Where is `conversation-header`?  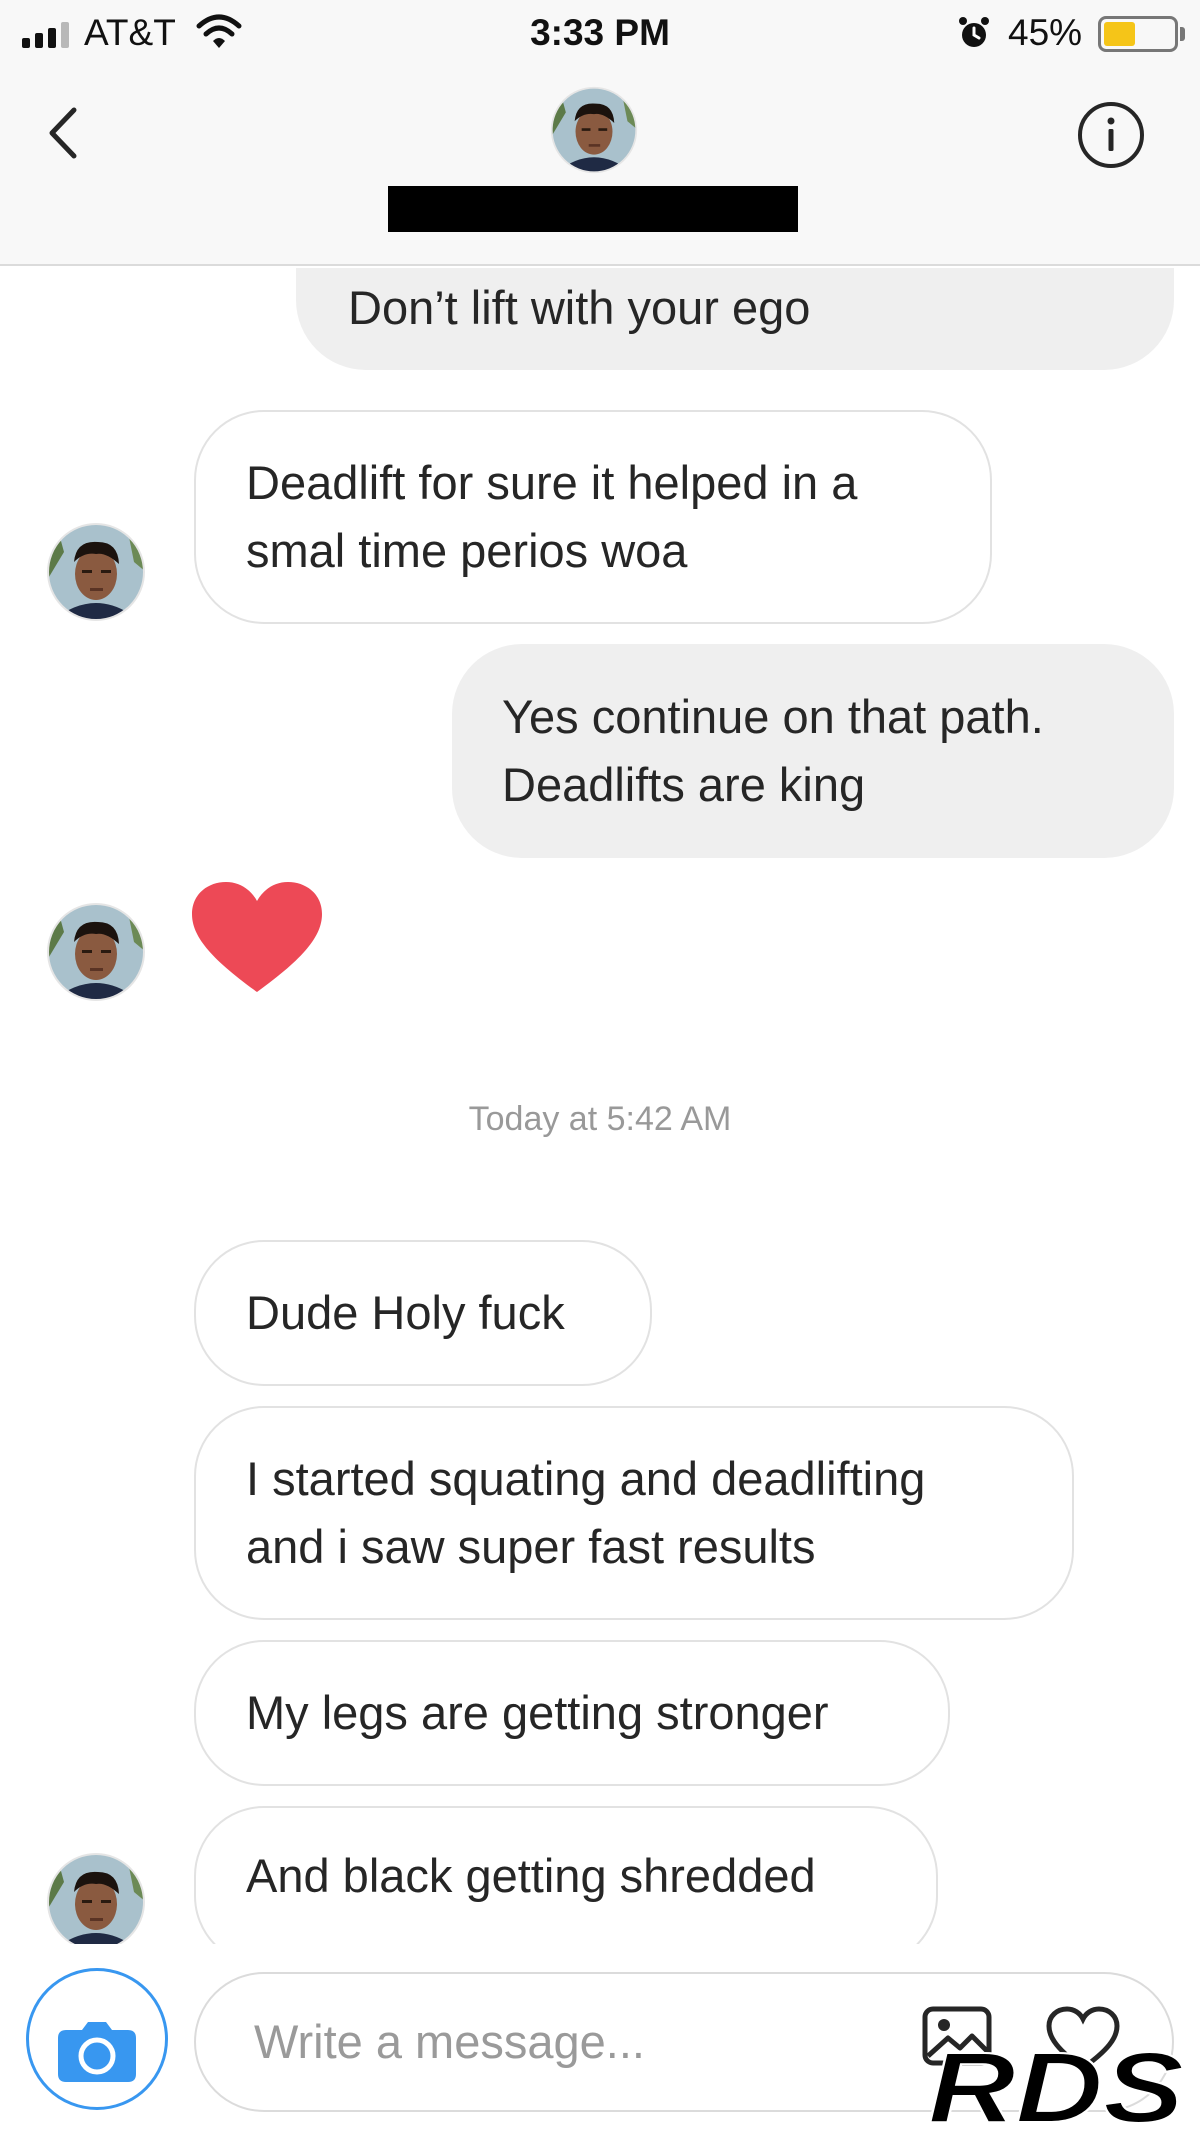
conversation-header is located at coordinates (600, 166).